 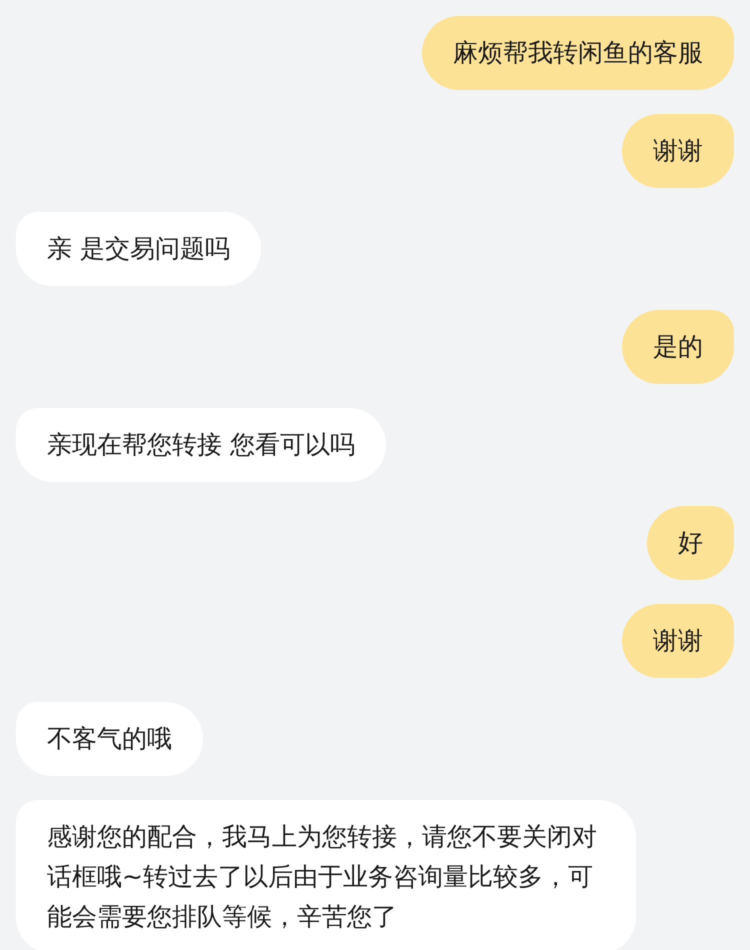 What do you see at coordinates (201, 445) in the screenshot?
I see `message-bubble: 亲现在帮您转接 您看可以吗` at bounding box center [201, 445].